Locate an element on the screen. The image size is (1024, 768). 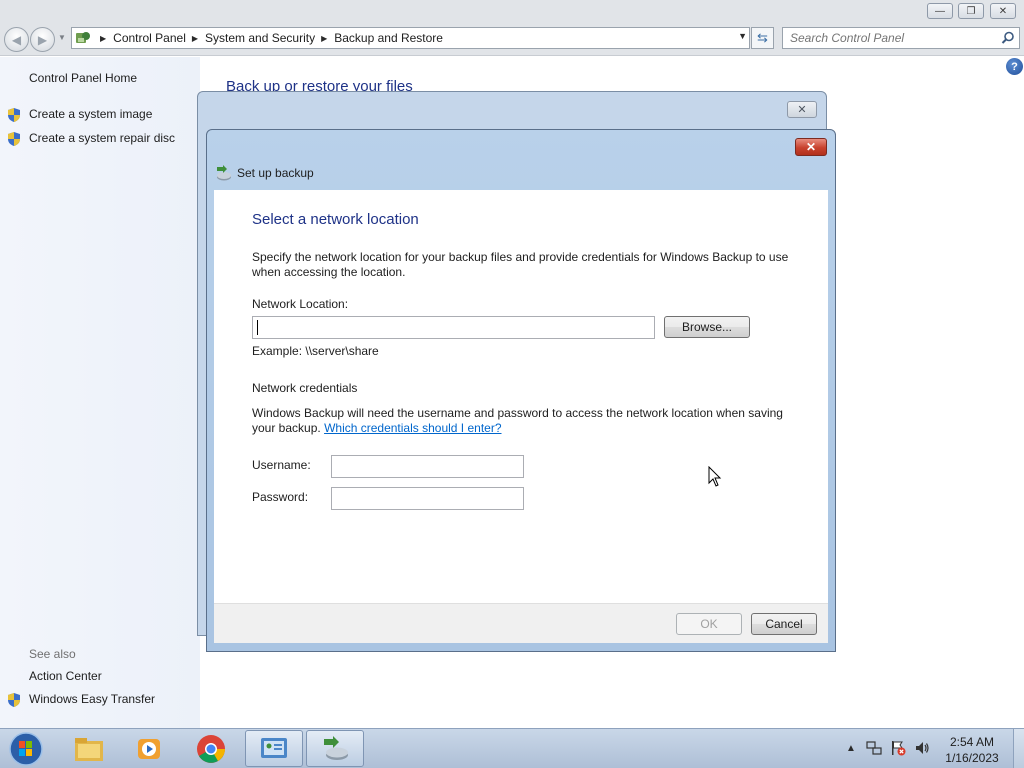
create-system-repair-disc-link: Create a system repair disc is located at coordinates (102, 138).